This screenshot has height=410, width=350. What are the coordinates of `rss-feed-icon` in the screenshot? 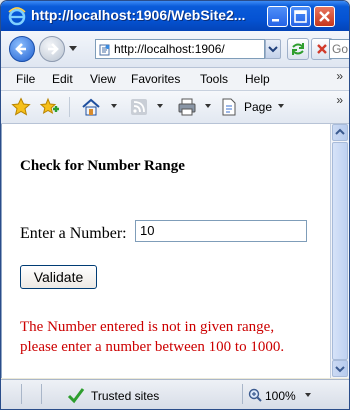 It's located at (139, 107).